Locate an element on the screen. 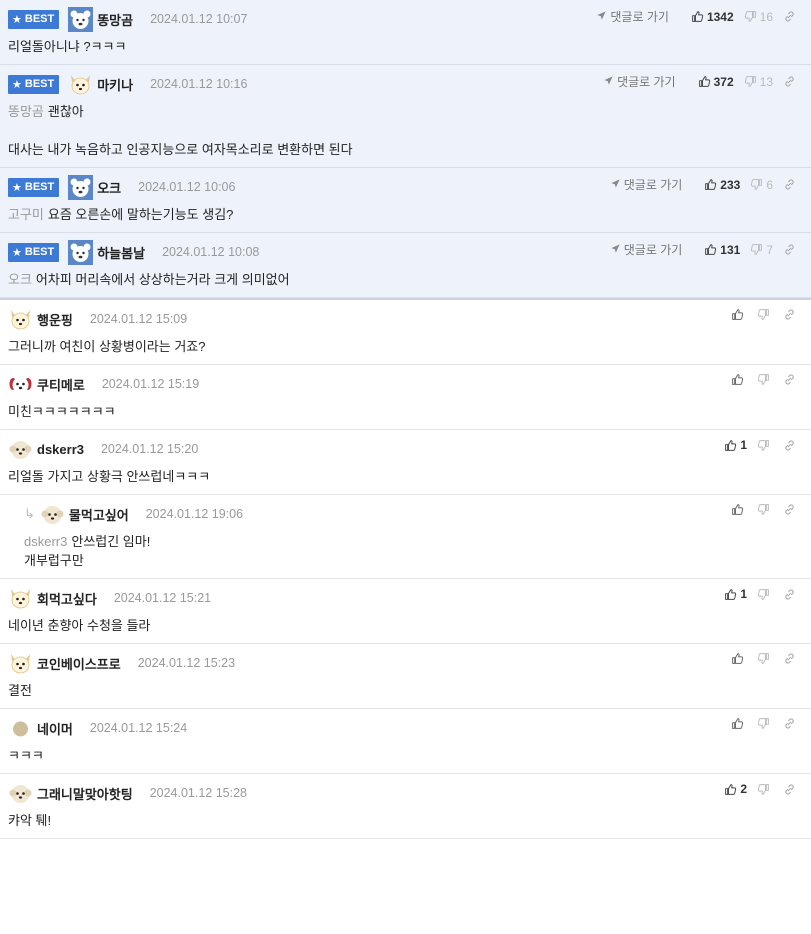 Image resolution: width=811 pixels, height=934 pixels. nickname: 그래니말맞아핫팅 is located at coordinates (85, 793).